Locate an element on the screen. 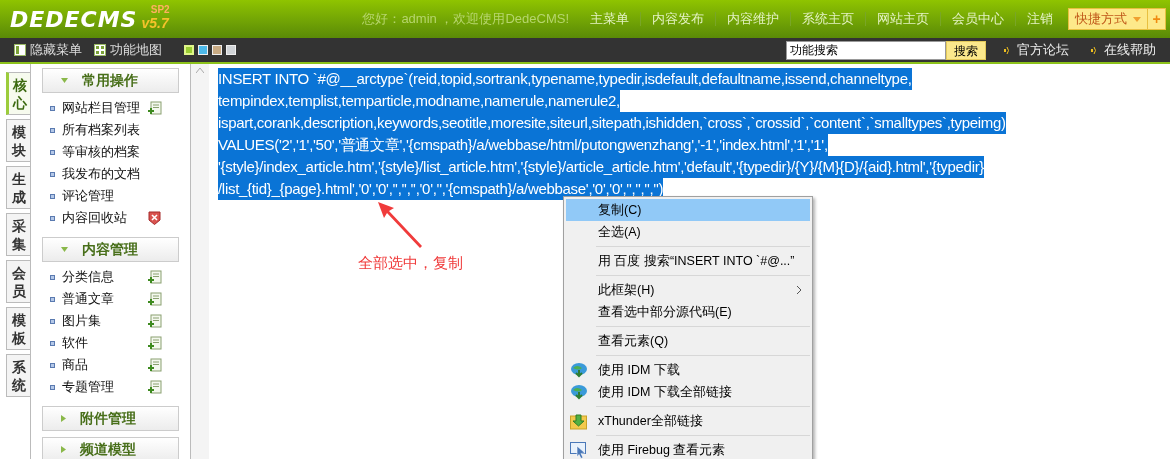 The width and height of the screenshot is (1170, 459). grid-icon is located at coordinates (100, 50).